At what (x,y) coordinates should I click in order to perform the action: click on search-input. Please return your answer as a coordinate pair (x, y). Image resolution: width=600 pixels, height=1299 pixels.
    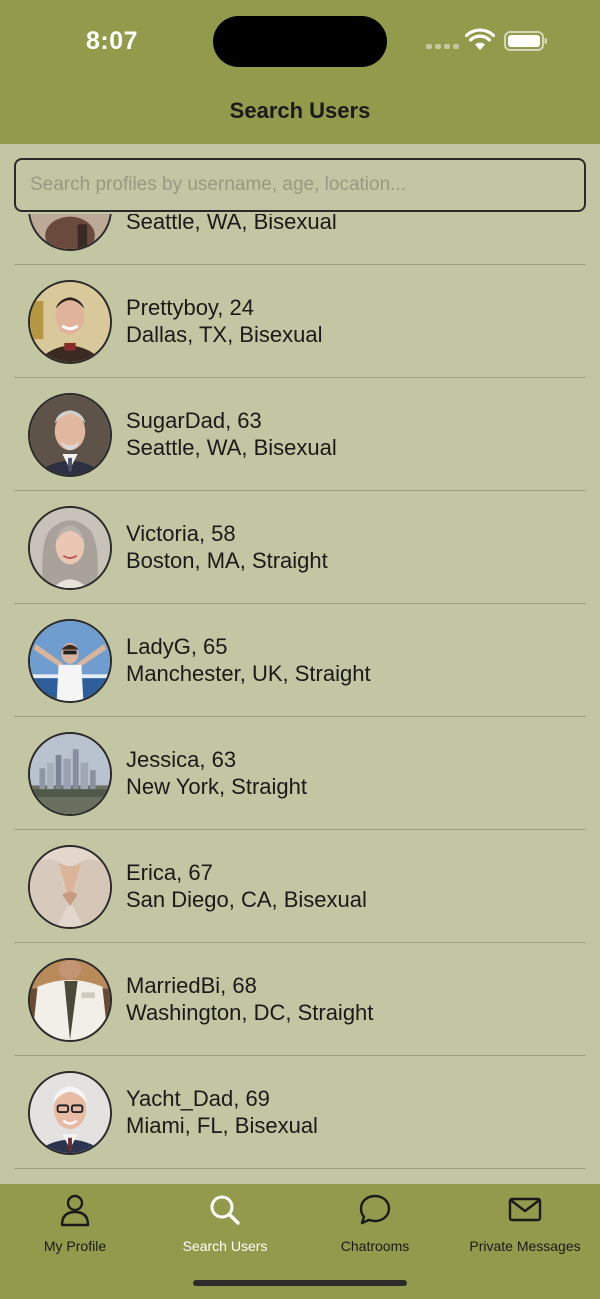
    Looking at the image, I should click on (300, 185).